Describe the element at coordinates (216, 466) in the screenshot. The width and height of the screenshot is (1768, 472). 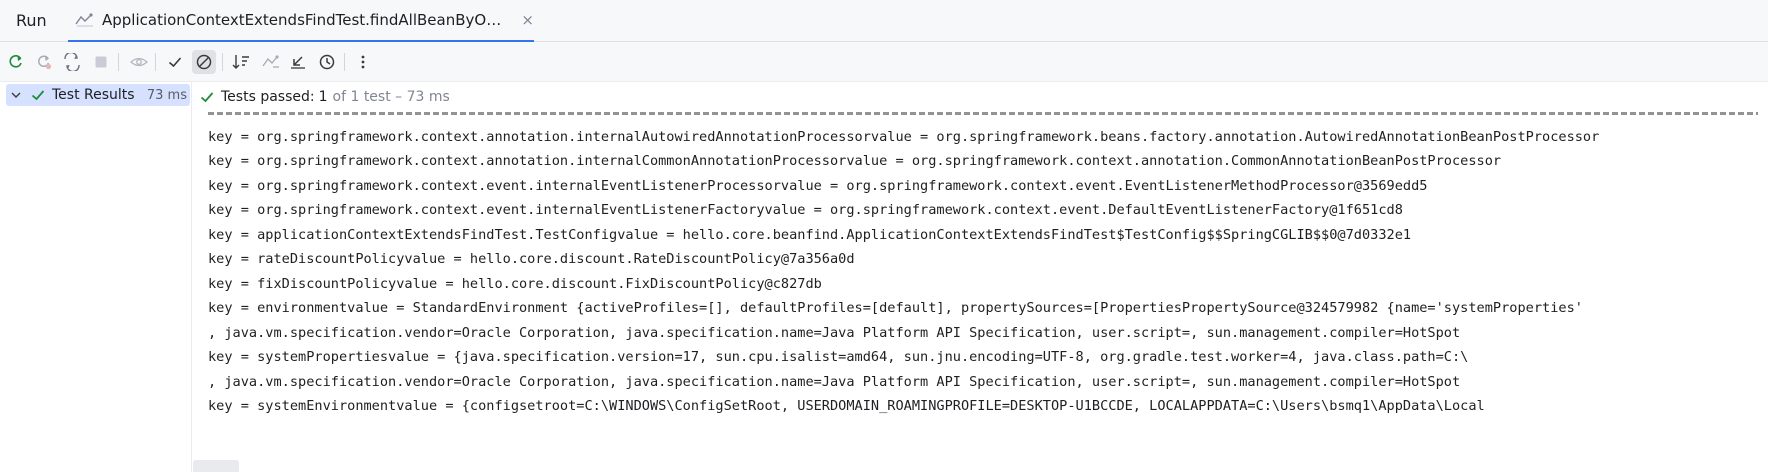
I see `horizontal-scrollbar` at that location.